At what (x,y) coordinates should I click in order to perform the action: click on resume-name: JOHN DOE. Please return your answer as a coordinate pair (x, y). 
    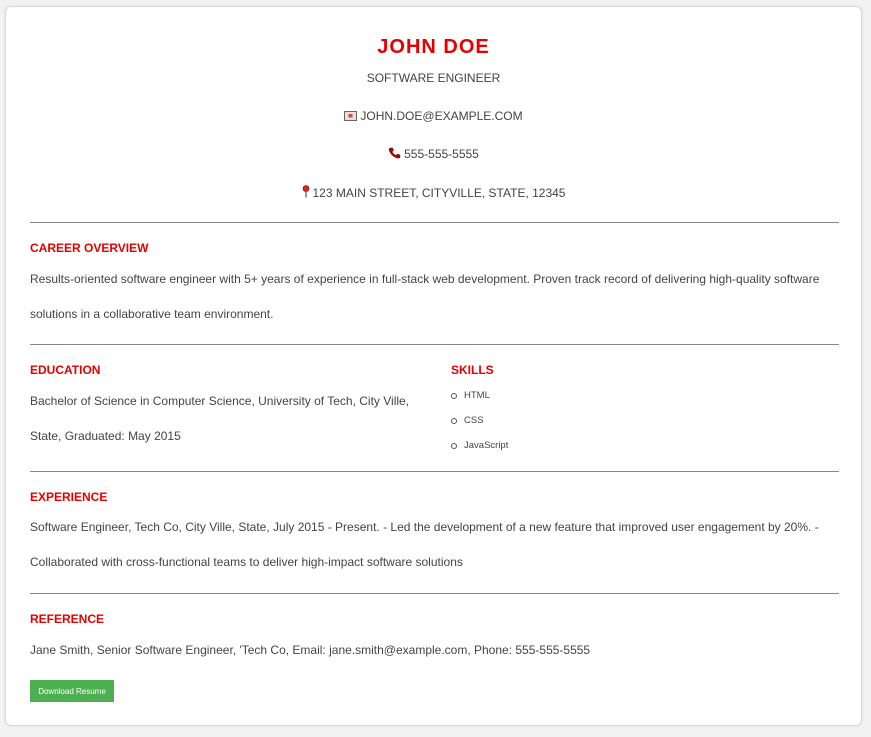
    Looking at the image, I should click on (433, 47).